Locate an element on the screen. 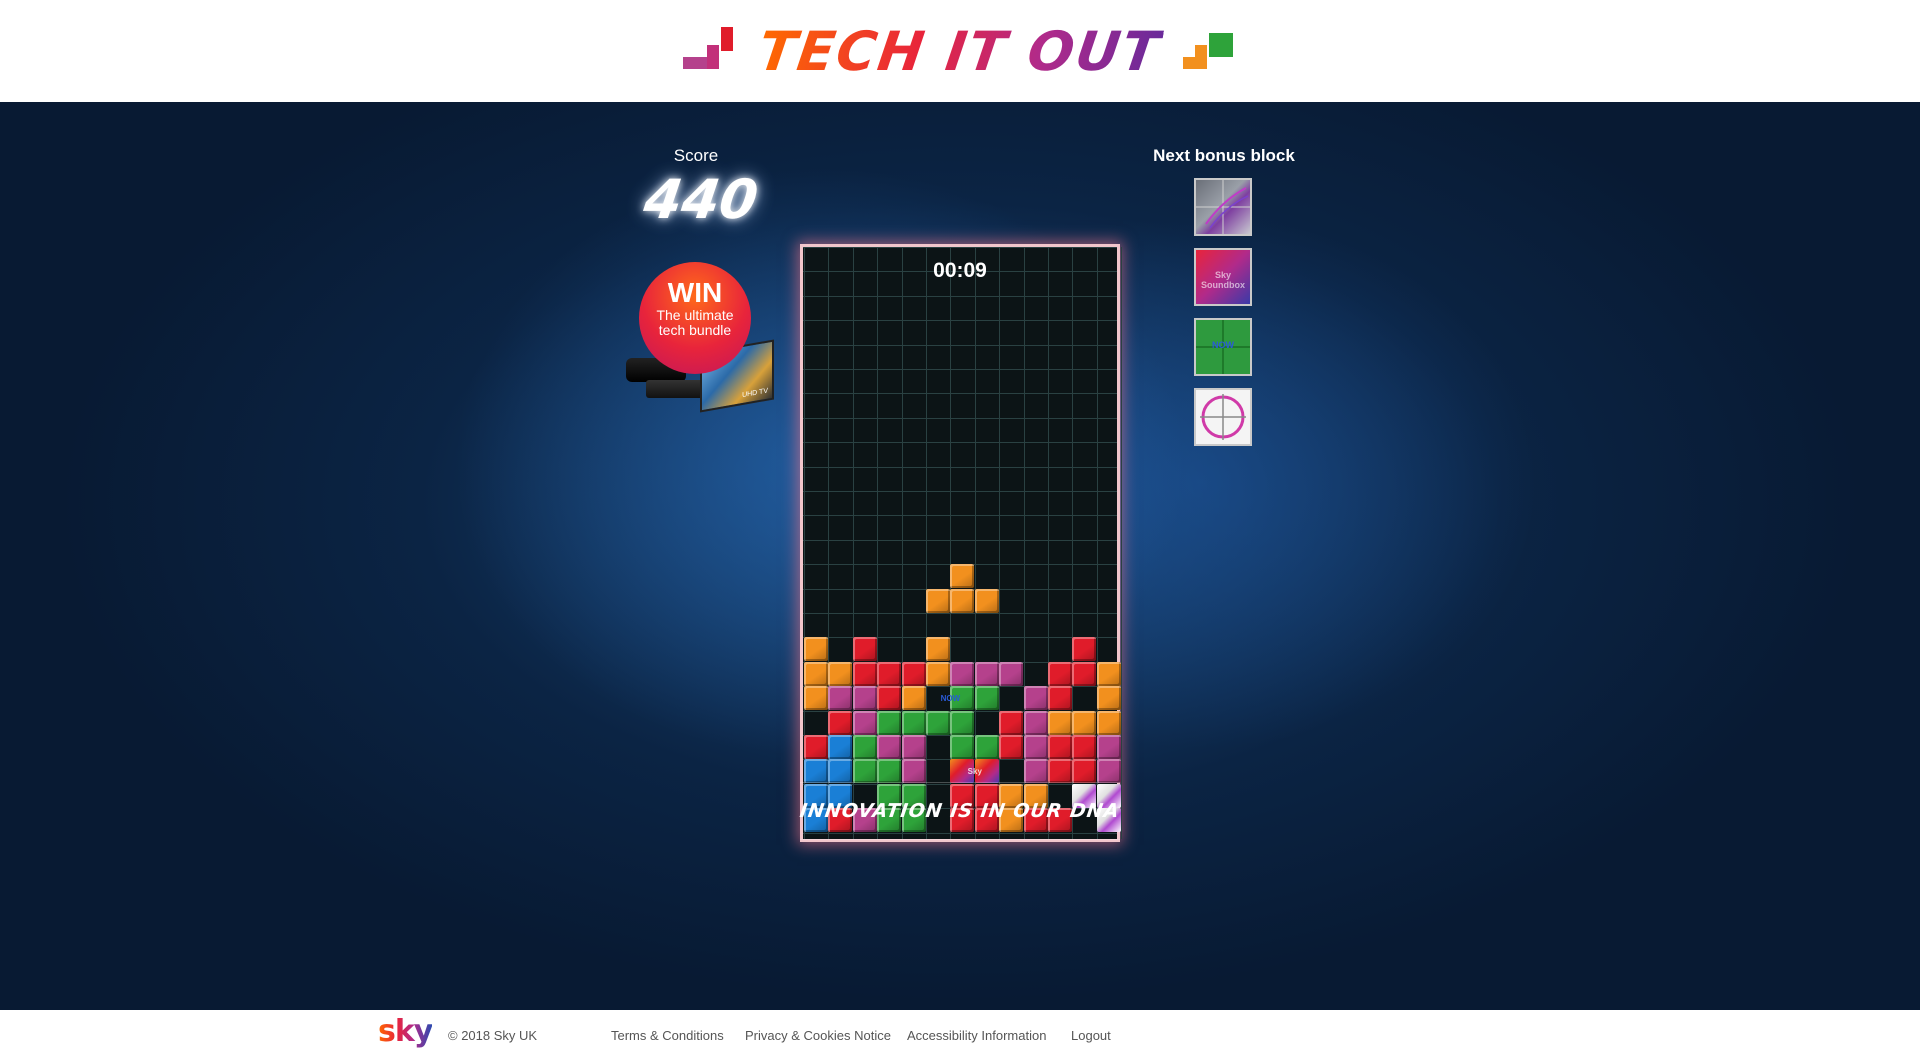 The width and height of the screenshot is (1920, 1060). win-line-2: tech bundle is located at coordinates (695, 330).